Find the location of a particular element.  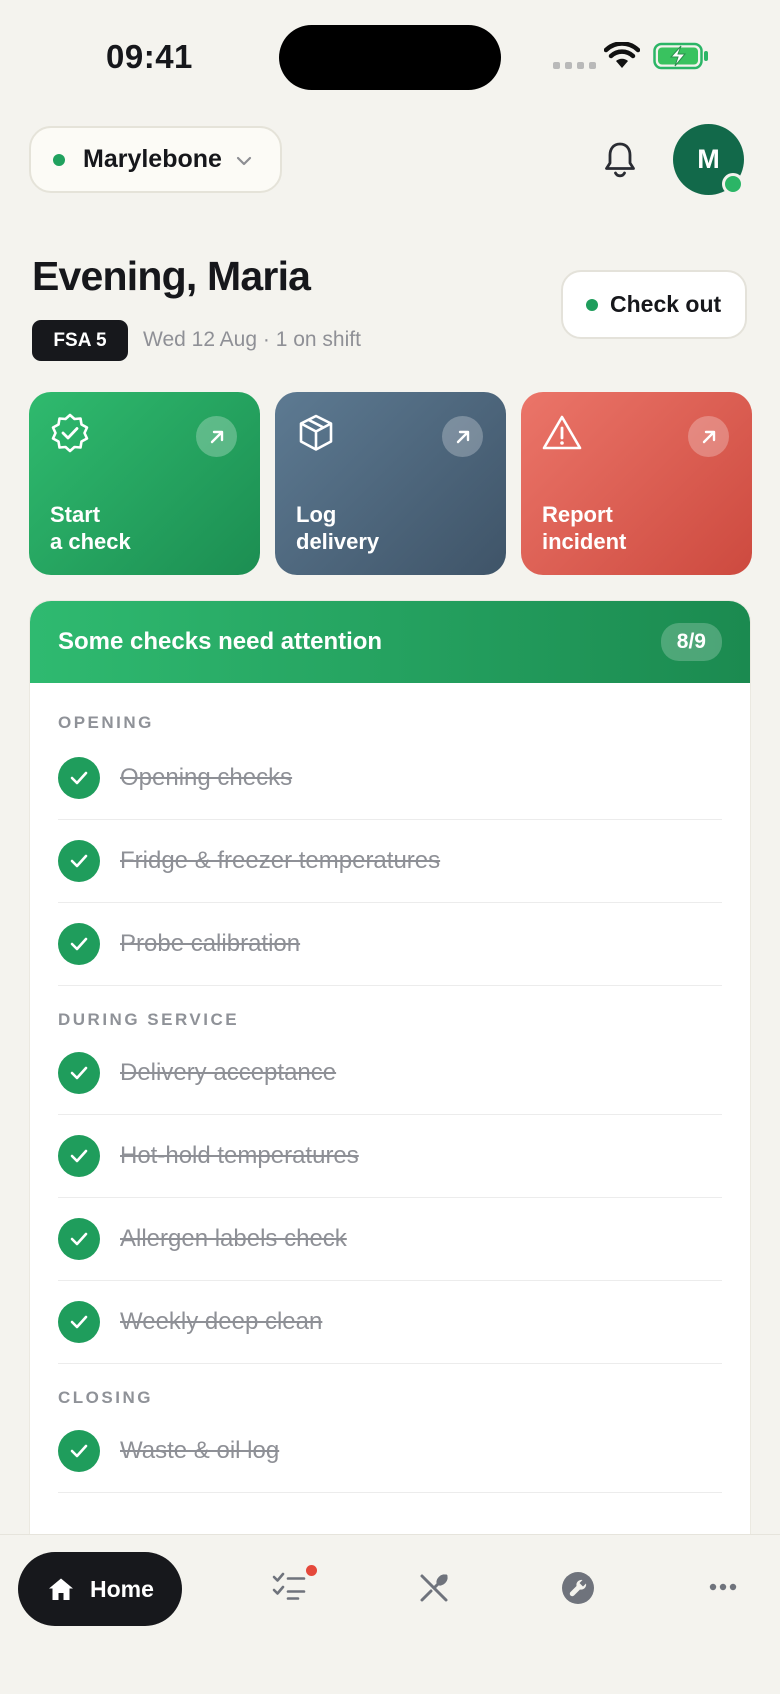

check-row: Probe calibration is located at coordinates (390, 944).